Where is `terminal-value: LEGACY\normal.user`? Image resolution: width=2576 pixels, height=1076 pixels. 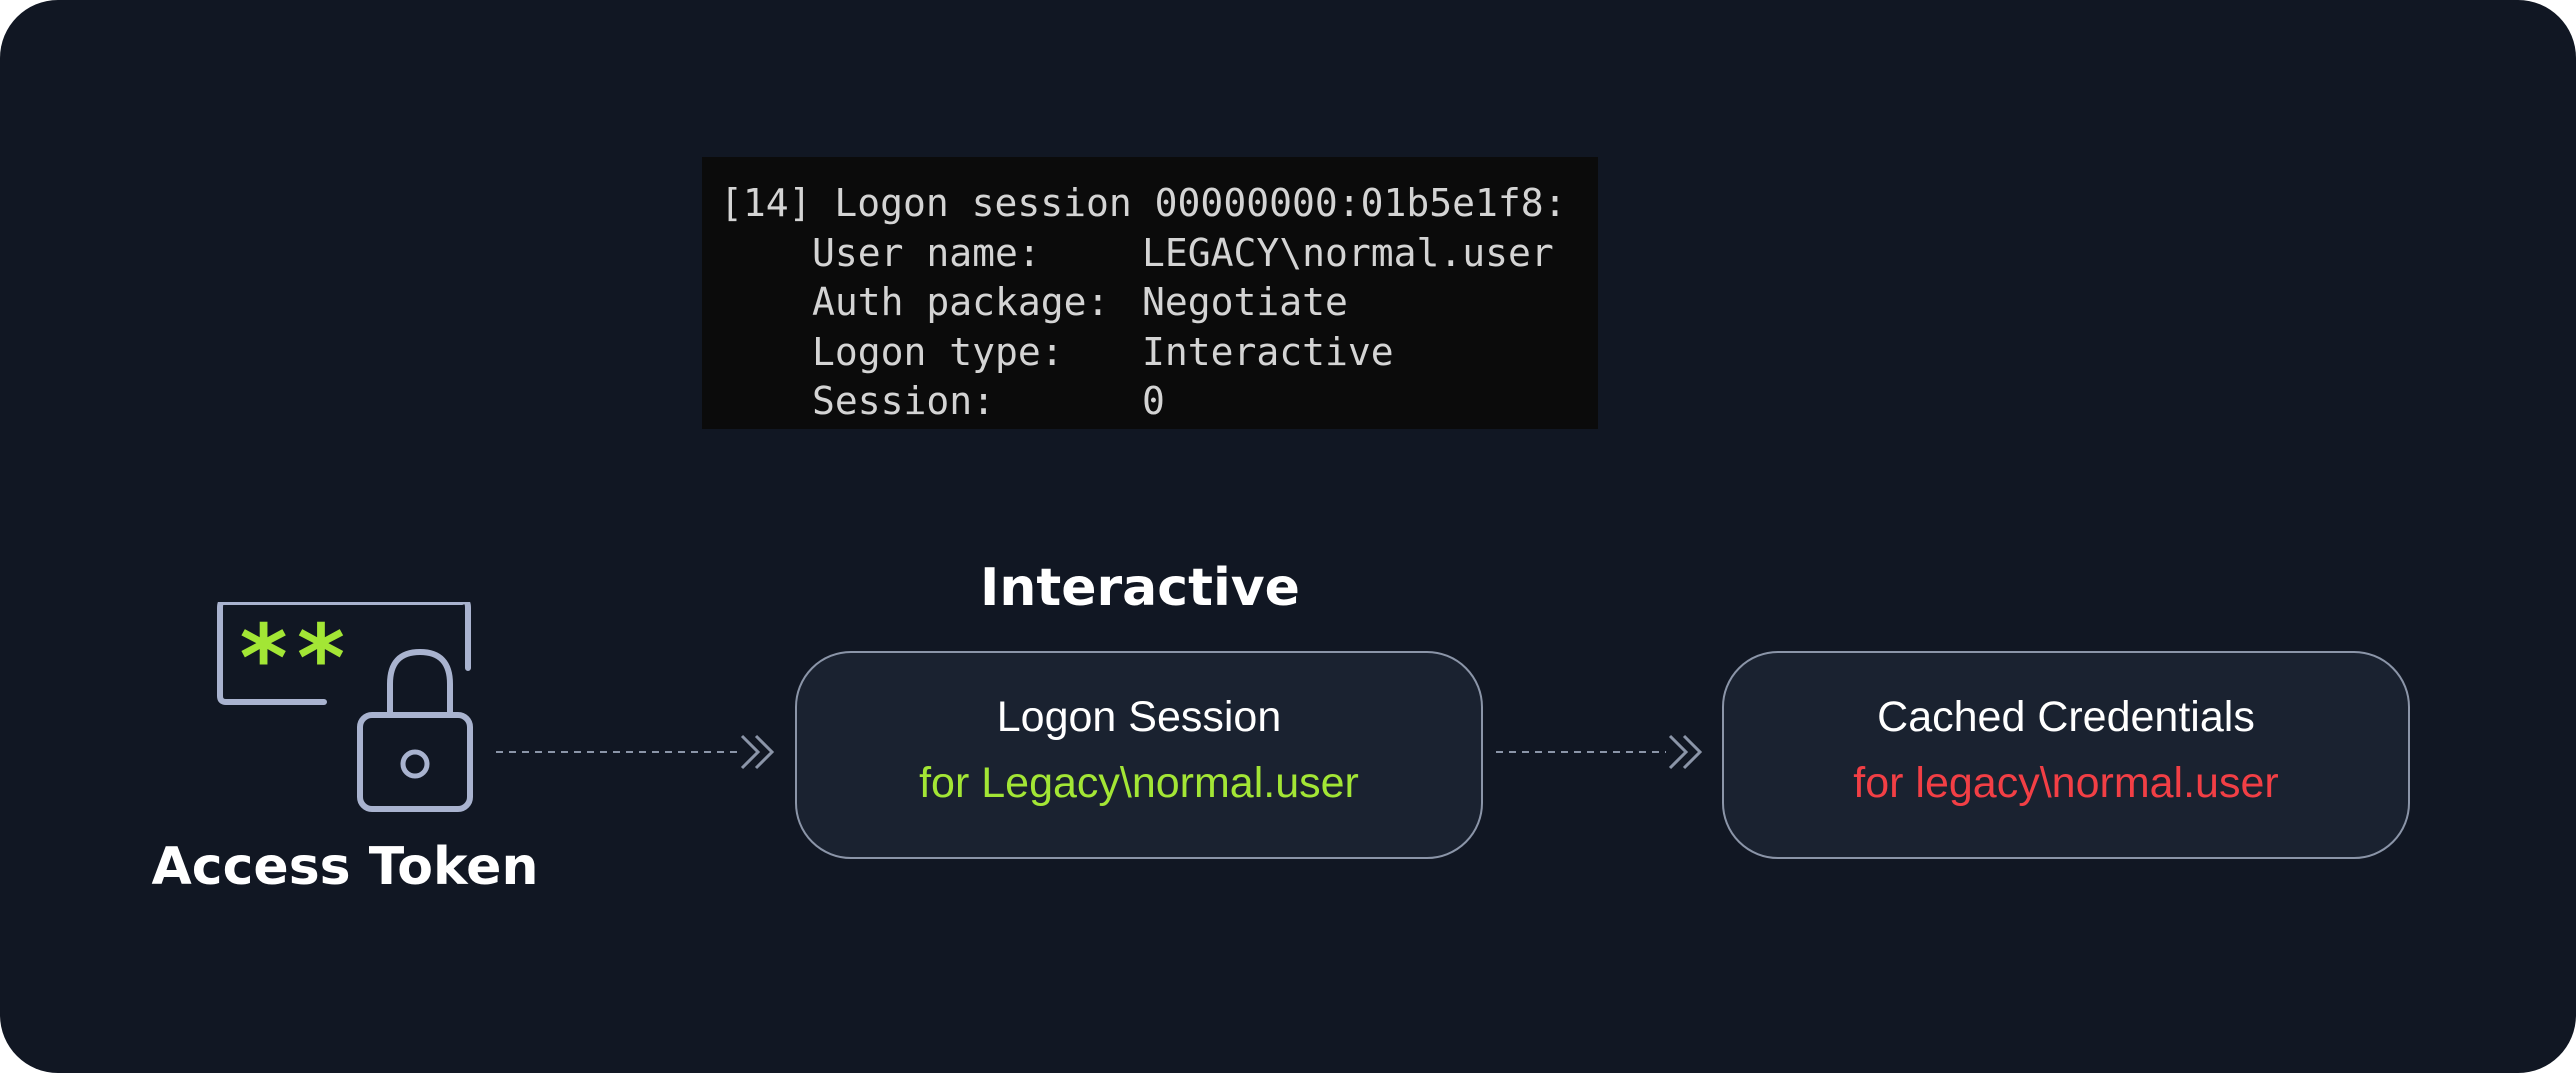 terminal-value: LEGACY\normal.user is located at coordinates (1348, 252).